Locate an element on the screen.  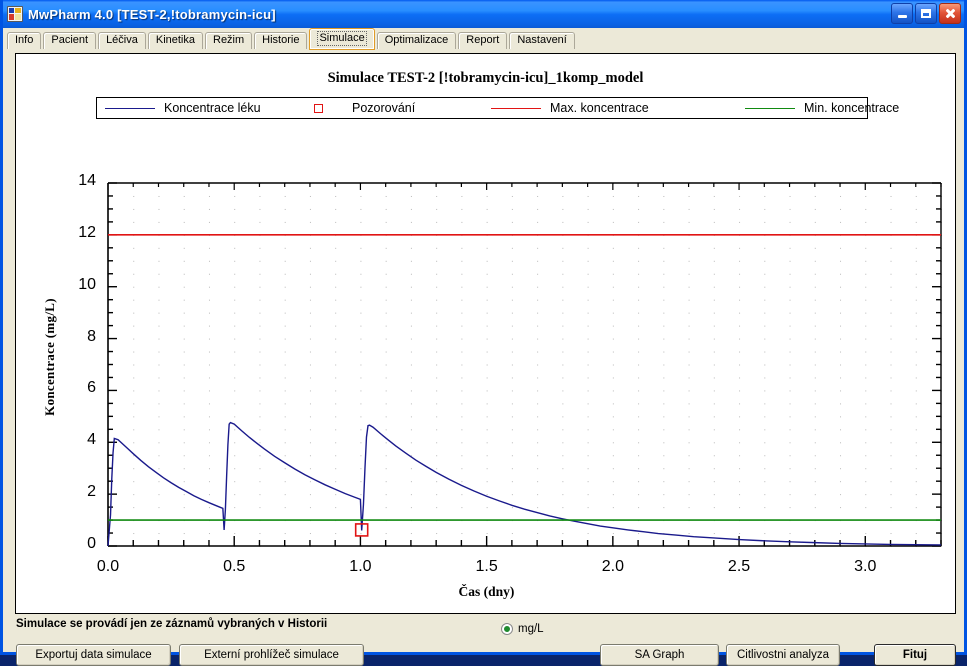
tab-label: Report is located at coordinates (483, 40).